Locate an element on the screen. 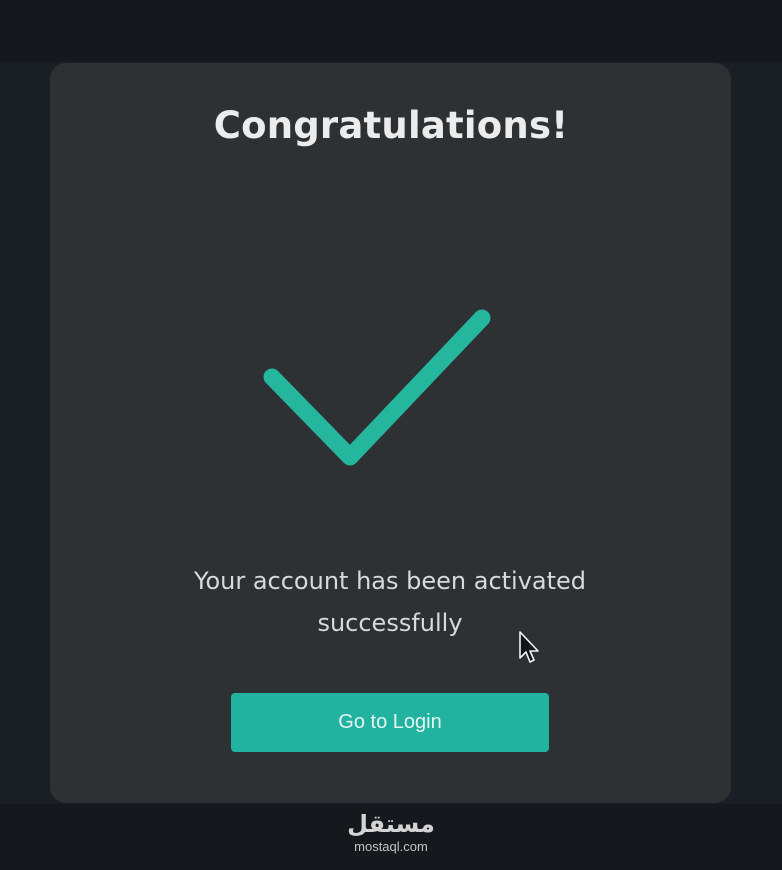  watermark-domain: mostaql.com is located at coordinates (391, 846).